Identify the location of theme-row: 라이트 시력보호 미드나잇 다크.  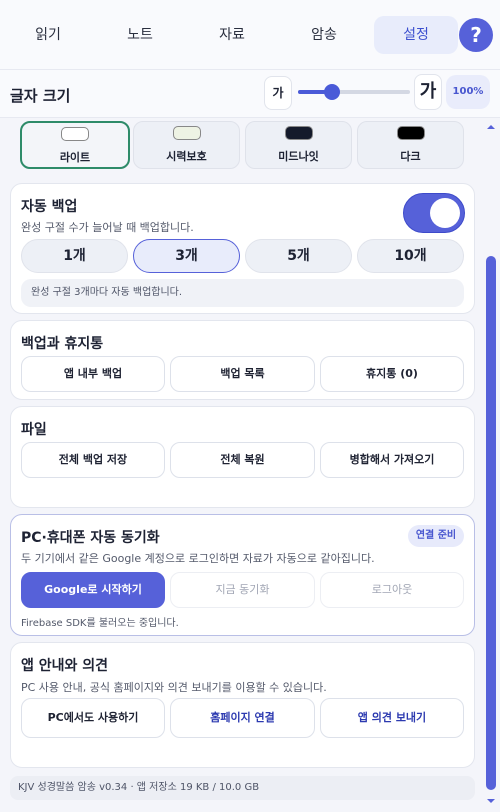
(242, 146).